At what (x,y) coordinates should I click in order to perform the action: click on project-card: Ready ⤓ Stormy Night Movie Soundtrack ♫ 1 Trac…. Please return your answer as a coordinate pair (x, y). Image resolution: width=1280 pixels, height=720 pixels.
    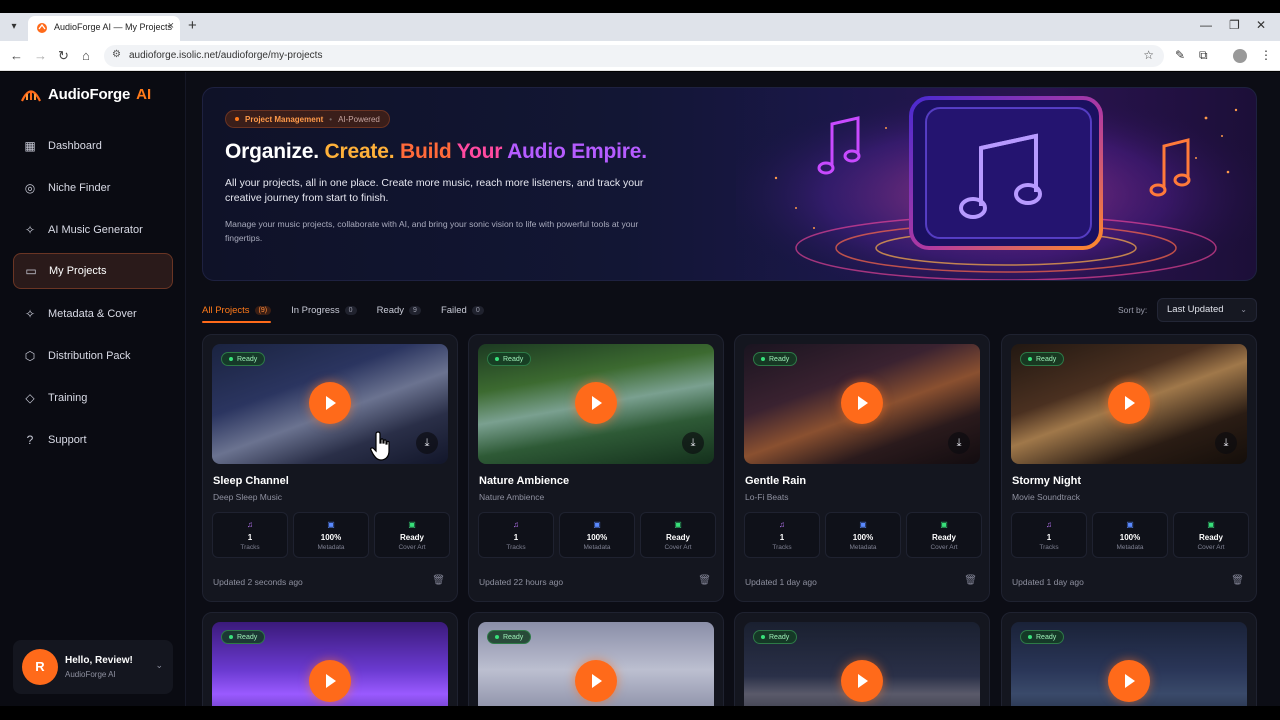
    Looking at the image, I should click on (1129, 468).